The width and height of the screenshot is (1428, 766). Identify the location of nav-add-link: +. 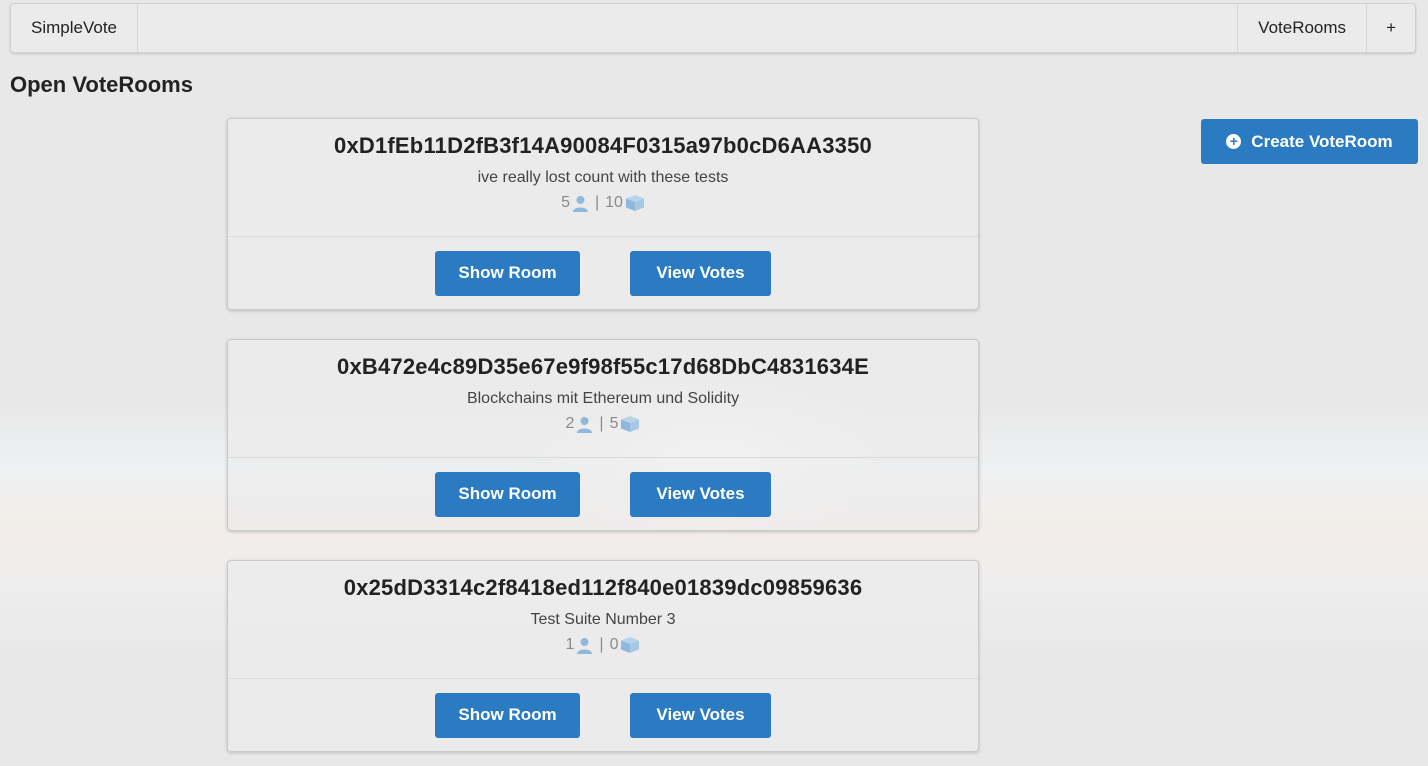
(1391, 28).